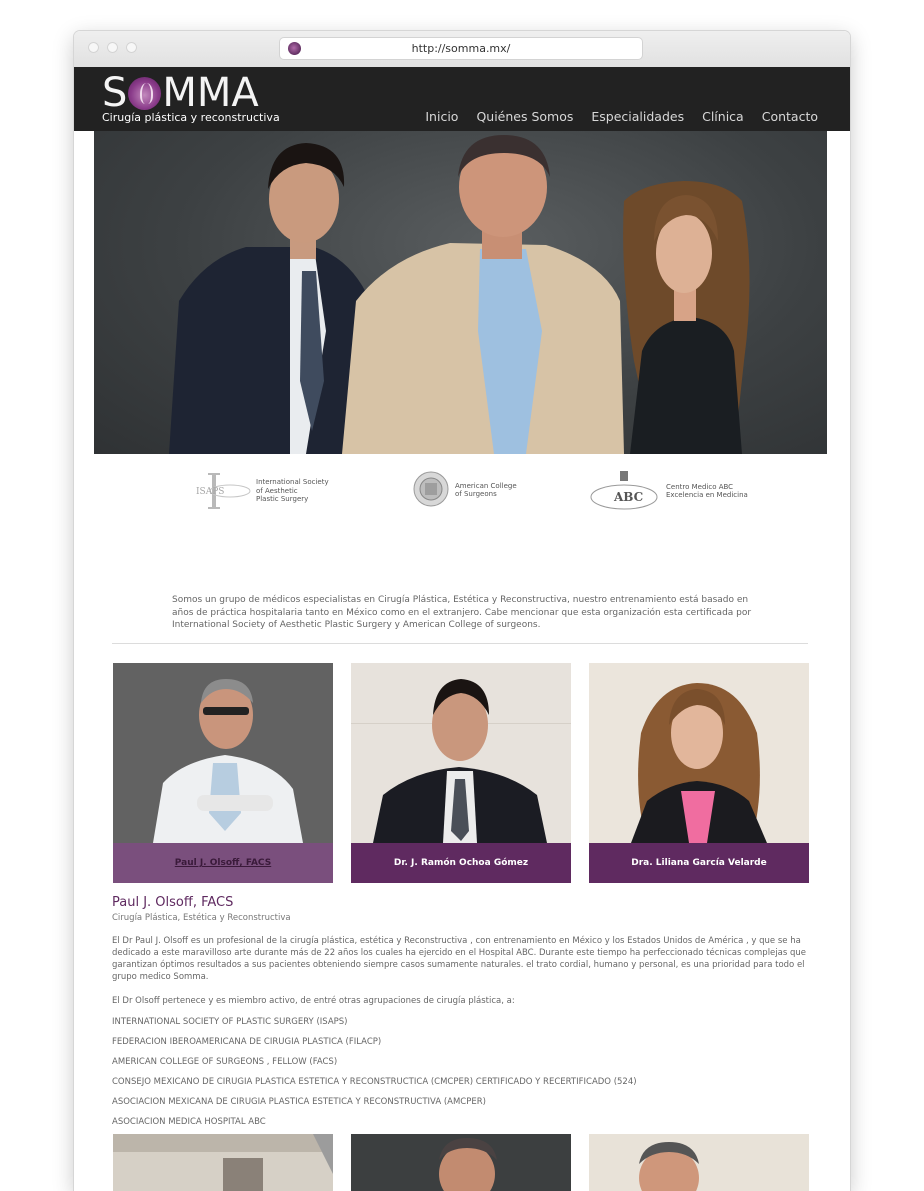 The width and height of the screenshot is (924, 1191). What do you see at coordinates (131, 47) in the screenshot?
I see `maximize-window-button` at bounding box center [131, 47].